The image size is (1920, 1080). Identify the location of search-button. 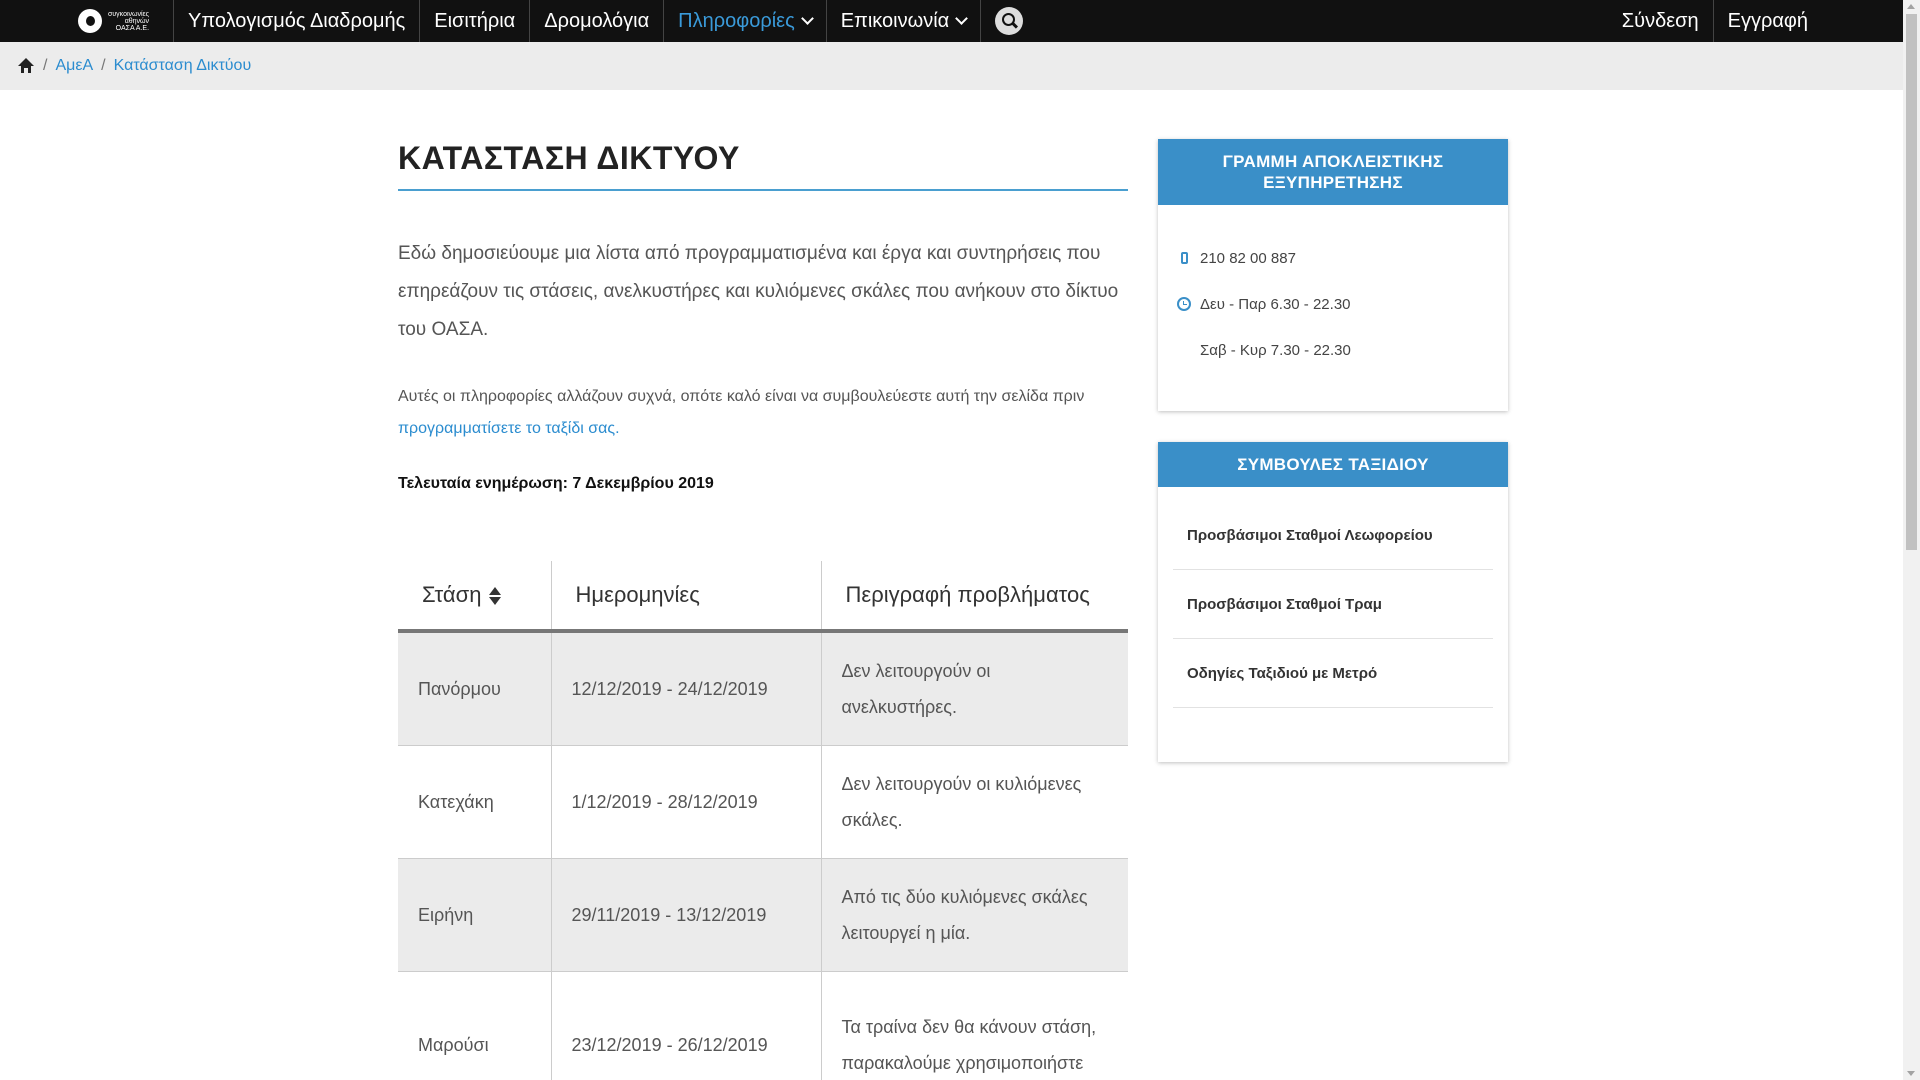
(1009, 21).